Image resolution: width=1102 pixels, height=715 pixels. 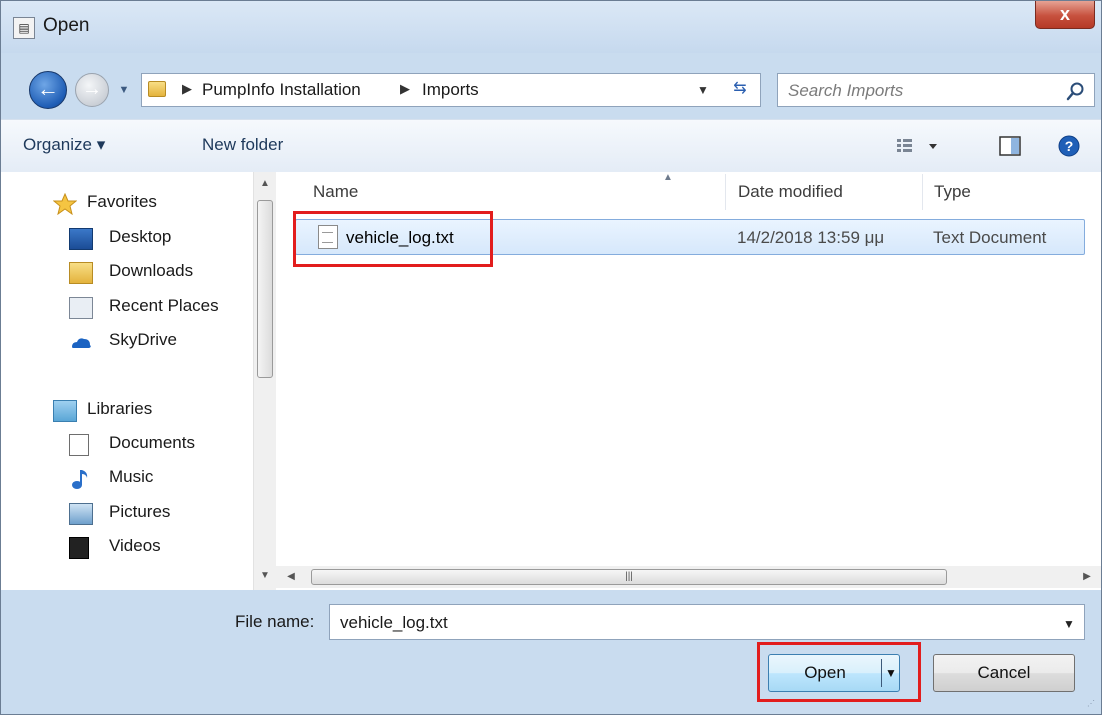 What do you see at coordinates (152, 411) in the screenshot?
I see `sidebar-libraries: Libraries` at bounding box center [152, 411].